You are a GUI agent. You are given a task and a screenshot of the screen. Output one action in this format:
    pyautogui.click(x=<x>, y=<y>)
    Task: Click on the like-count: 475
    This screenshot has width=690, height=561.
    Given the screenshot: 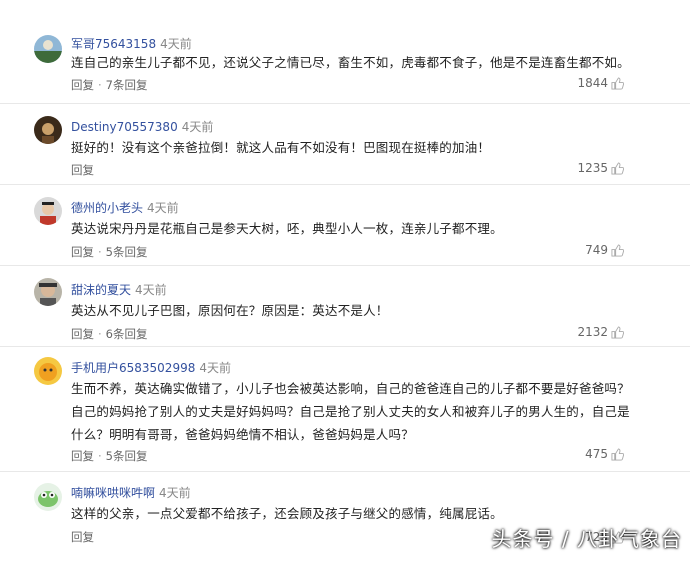 What is the action you would take?
    pyautogui.click(x=596, y=454)
    